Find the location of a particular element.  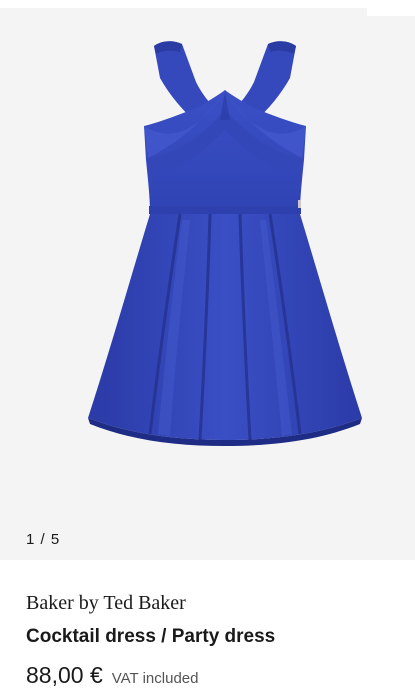

vat-note: VAT included is located at coordinates (155, 678).